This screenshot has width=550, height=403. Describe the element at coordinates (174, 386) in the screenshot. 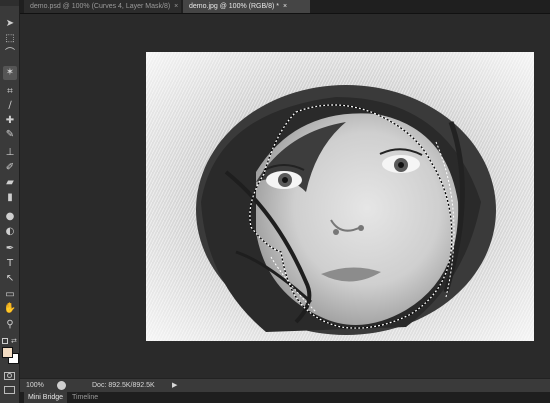

I see `status-menu-arrow-icon: ▶` at that location.